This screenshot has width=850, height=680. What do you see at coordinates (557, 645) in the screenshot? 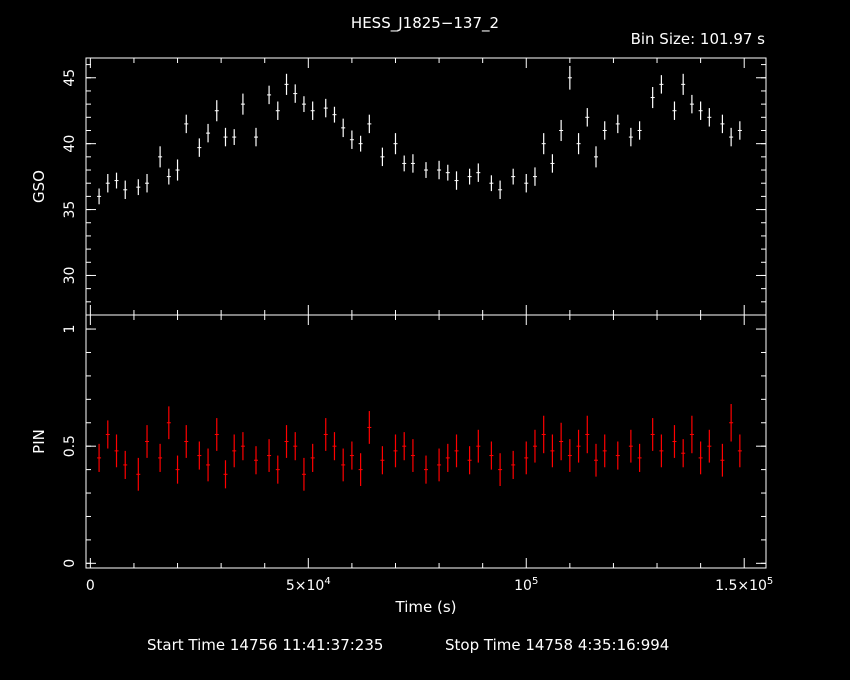
I see `stop-time-label: Stop Time 14758 4:35:16:994` at bounding box center [557, 645].